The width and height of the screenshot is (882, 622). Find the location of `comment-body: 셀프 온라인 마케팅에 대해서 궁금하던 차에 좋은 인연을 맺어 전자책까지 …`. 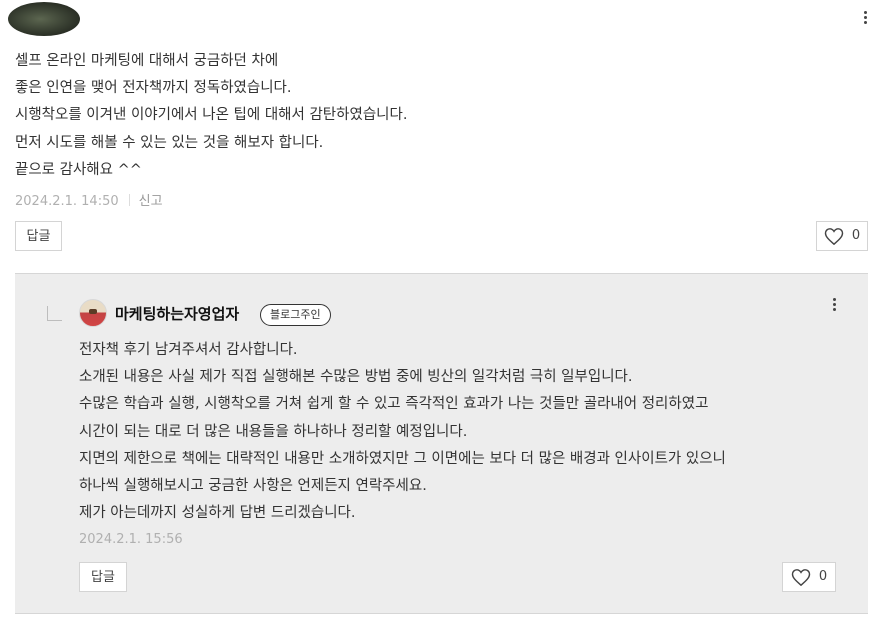

comment-body: 셀프 온라인 마케팅에 대해서 궁금하던 차에 좋은 인연을 맺어 전자책까지 … is located at coordinates (211, 116).